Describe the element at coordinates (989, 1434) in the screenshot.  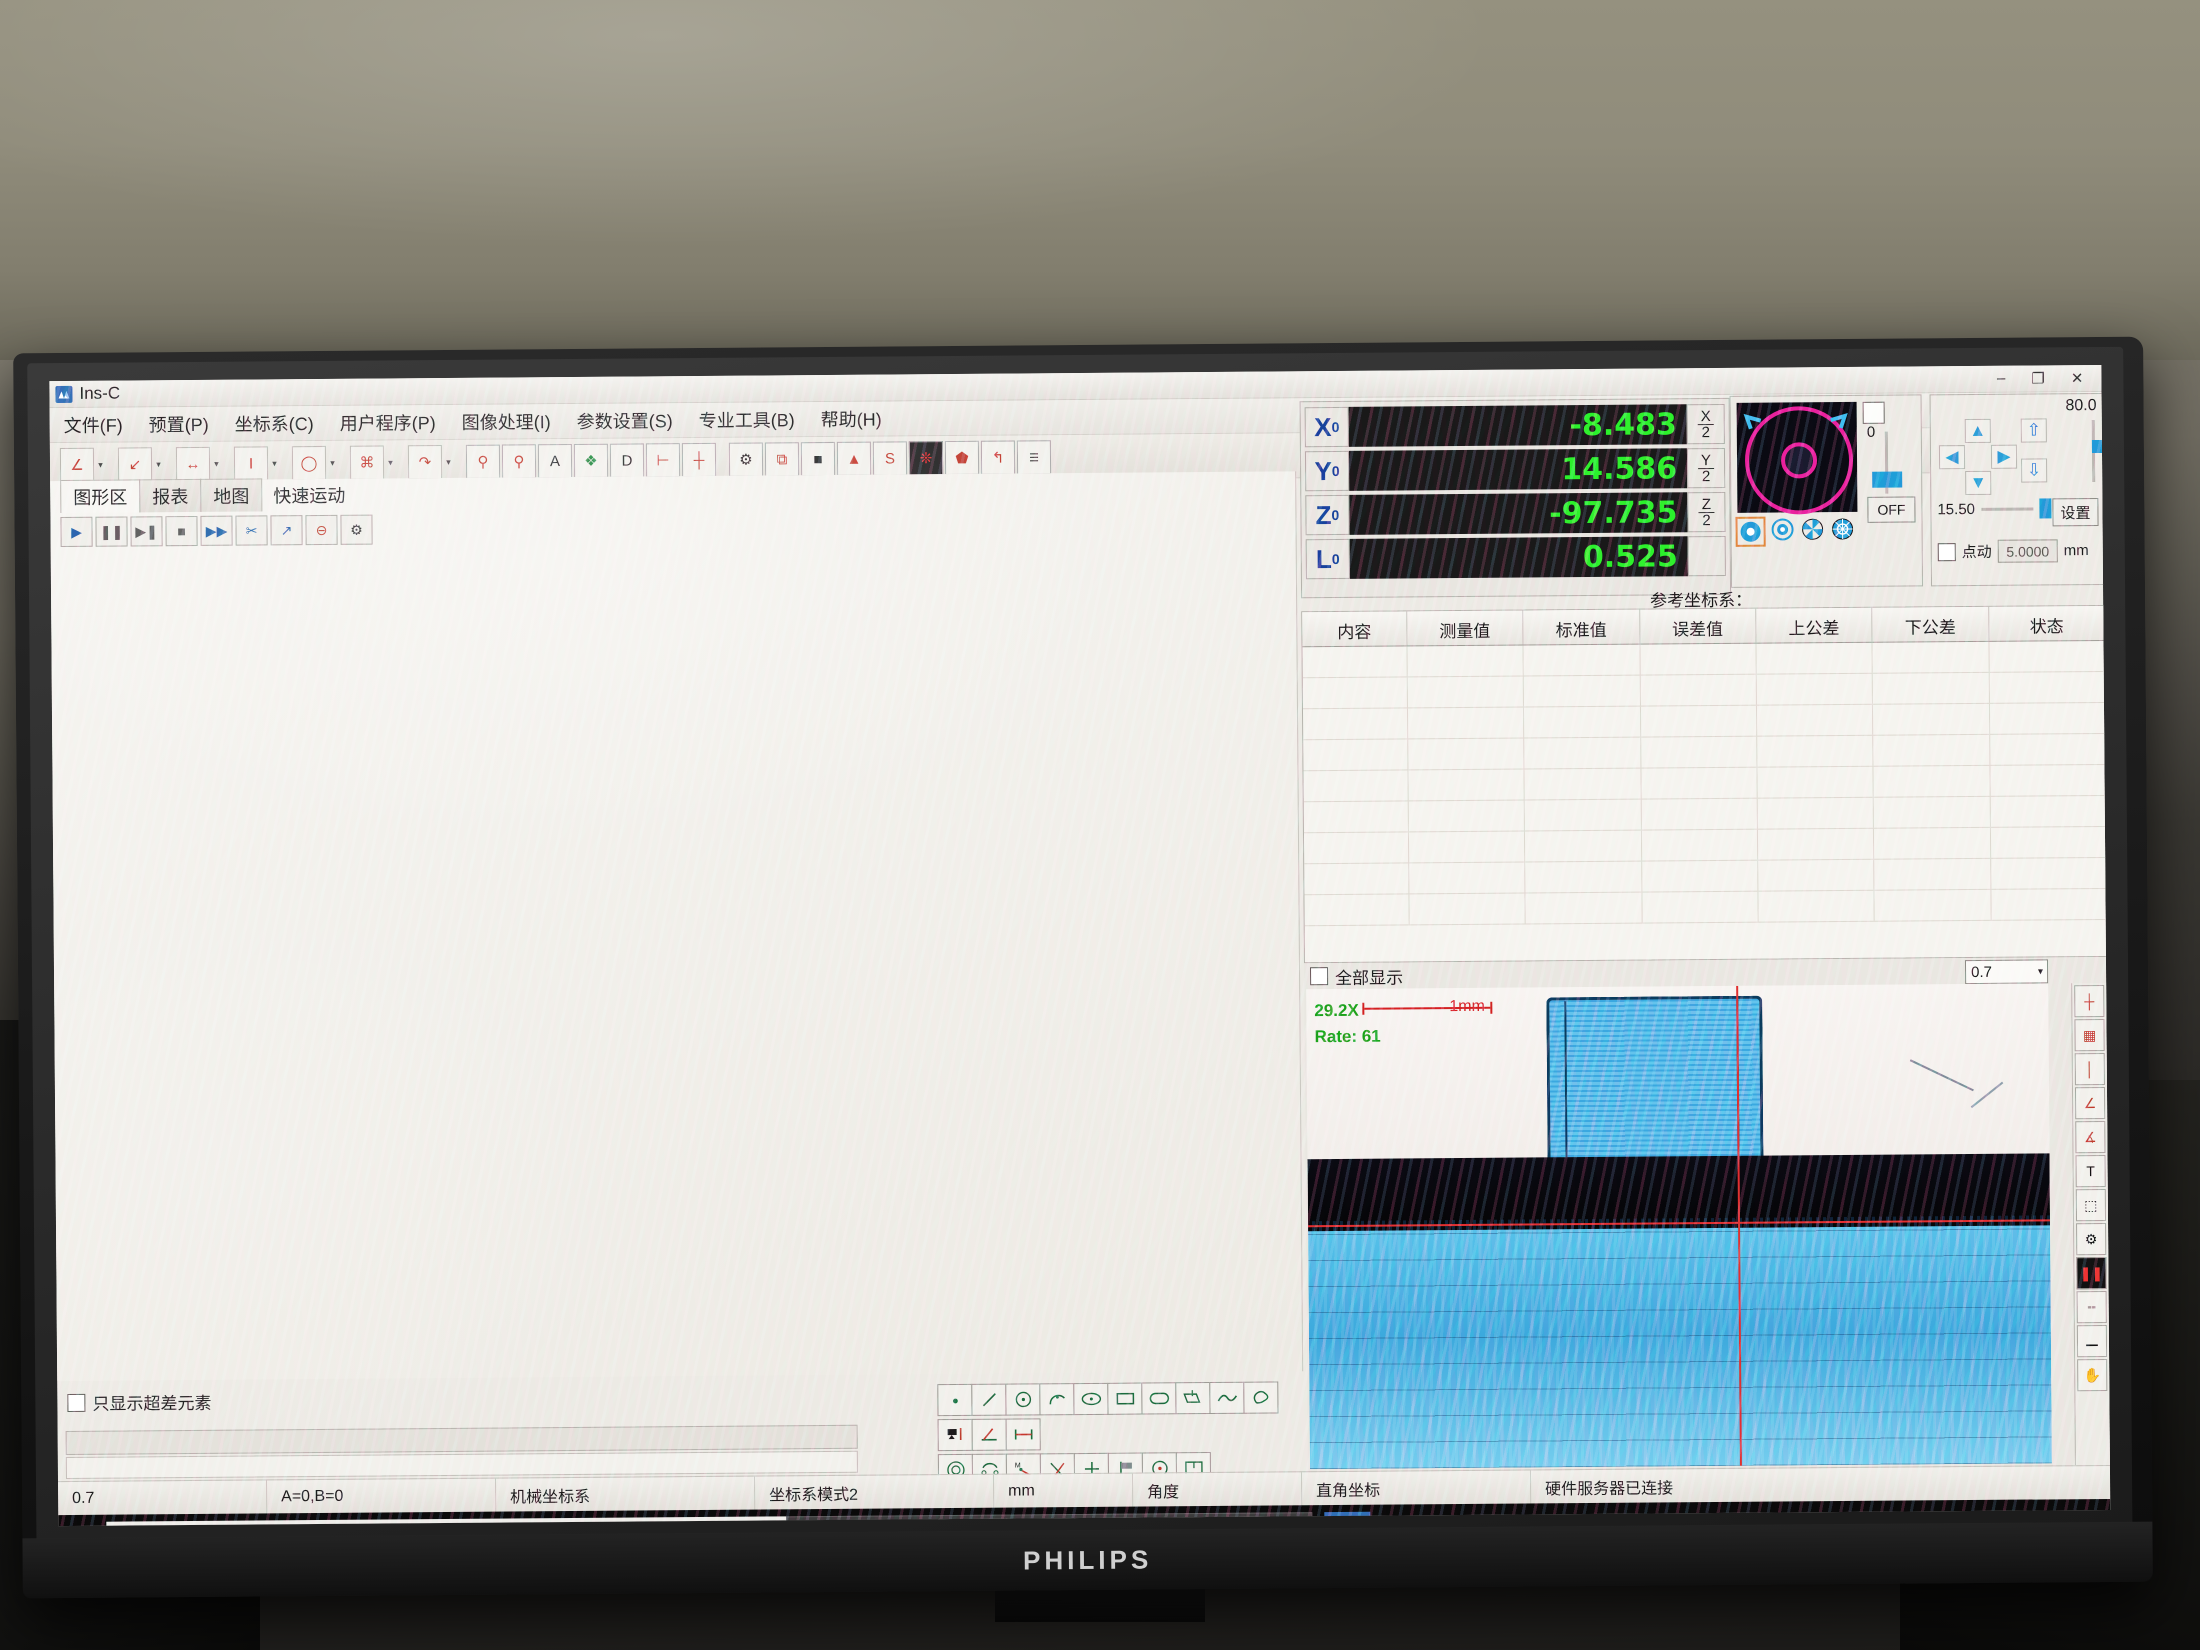
I see `measure-angle2-icon` at that location.